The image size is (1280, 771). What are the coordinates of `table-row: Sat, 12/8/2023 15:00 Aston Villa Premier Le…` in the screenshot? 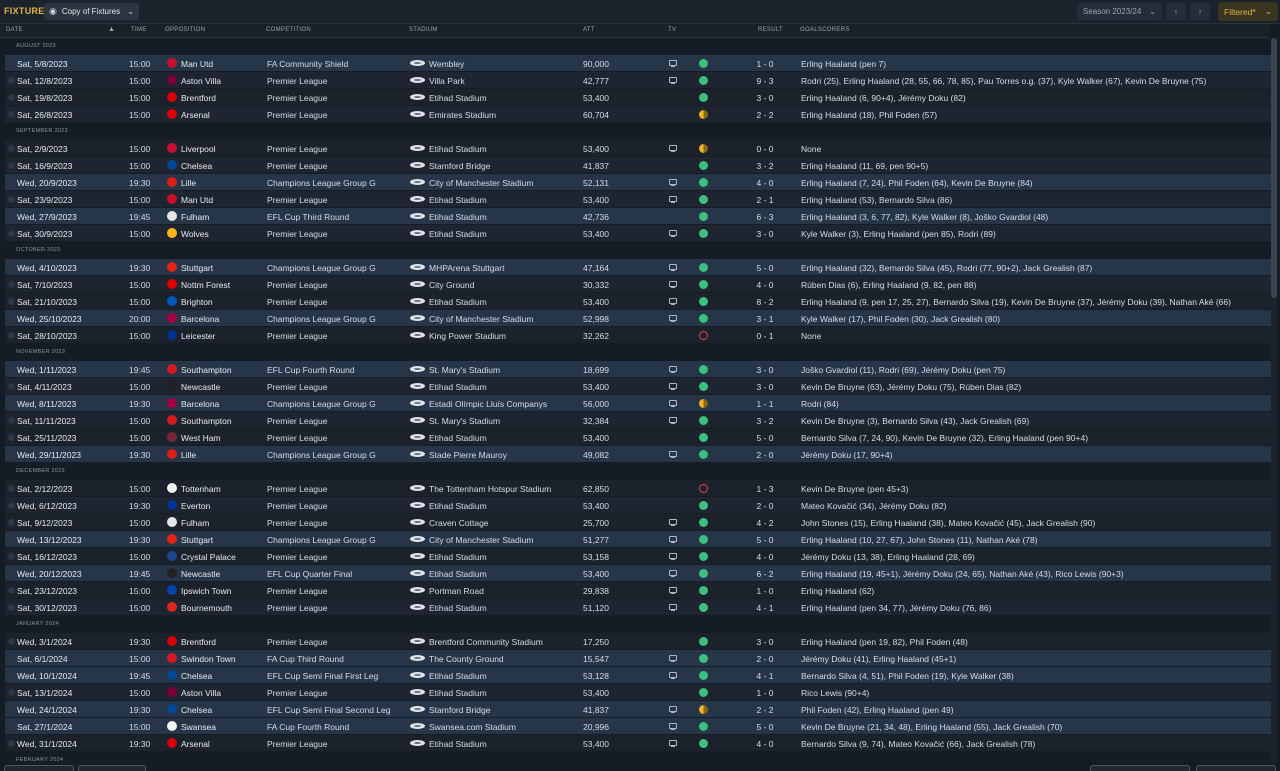 It's located at (638, 80).